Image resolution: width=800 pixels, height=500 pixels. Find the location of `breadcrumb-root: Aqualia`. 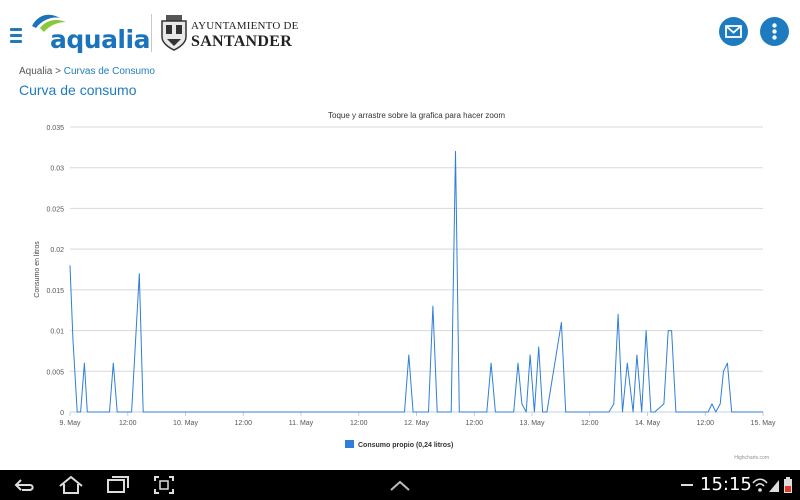

breadcrumb-root: Aqualia is located at coordinates (35, 71).